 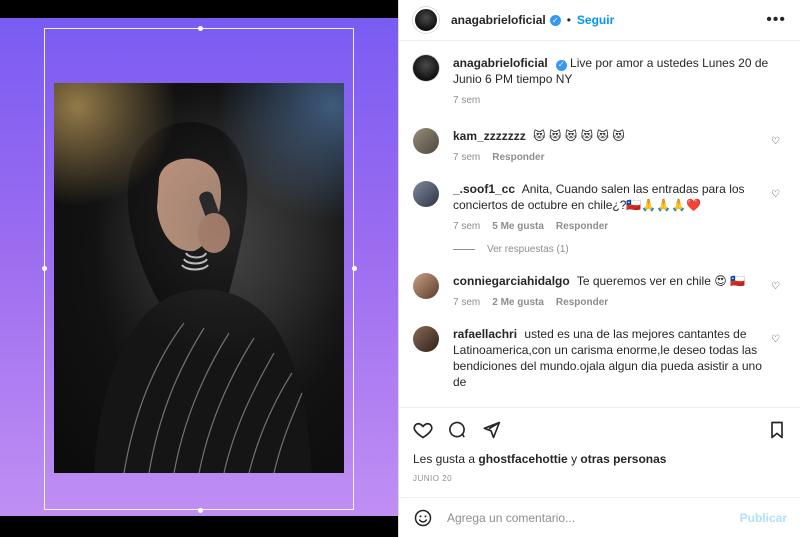 What do you see at coordinates (200, 510) in the screenshot?
I see `resize-handle-bottom` at bounding box center [200, 510].